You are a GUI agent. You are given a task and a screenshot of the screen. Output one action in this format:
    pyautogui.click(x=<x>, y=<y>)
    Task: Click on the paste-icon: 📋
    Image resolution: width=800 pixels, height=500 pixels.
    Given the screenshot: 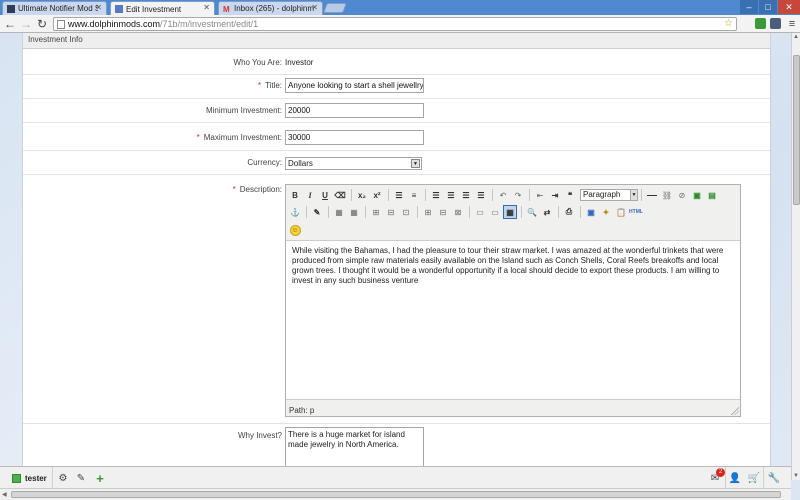 What is the action you would take?
    pyautogui.click(x=621, y=212)
    